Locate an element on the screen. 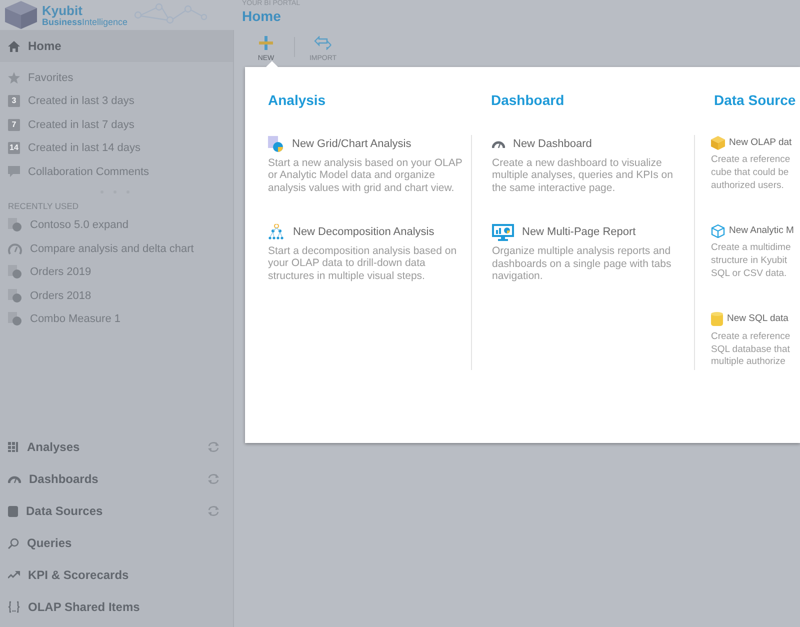 This screenshot has height=627, width=800. item-label: Created in last 14 days is located at coordinates (84, 148).